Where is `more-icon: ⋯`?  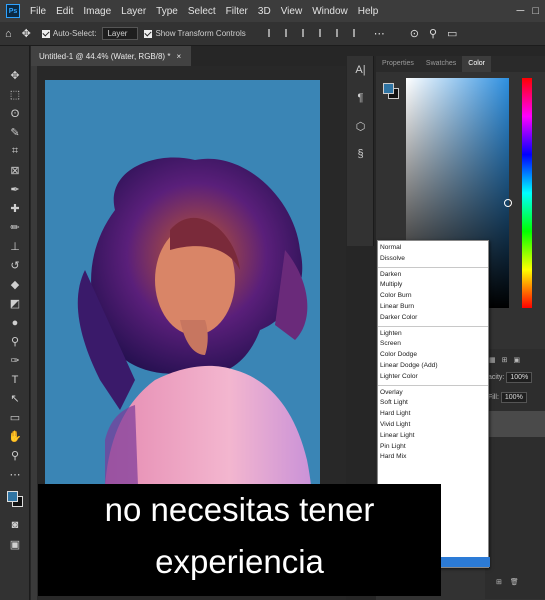
more-icon: ⋯ is located at coordinates (15, 474).